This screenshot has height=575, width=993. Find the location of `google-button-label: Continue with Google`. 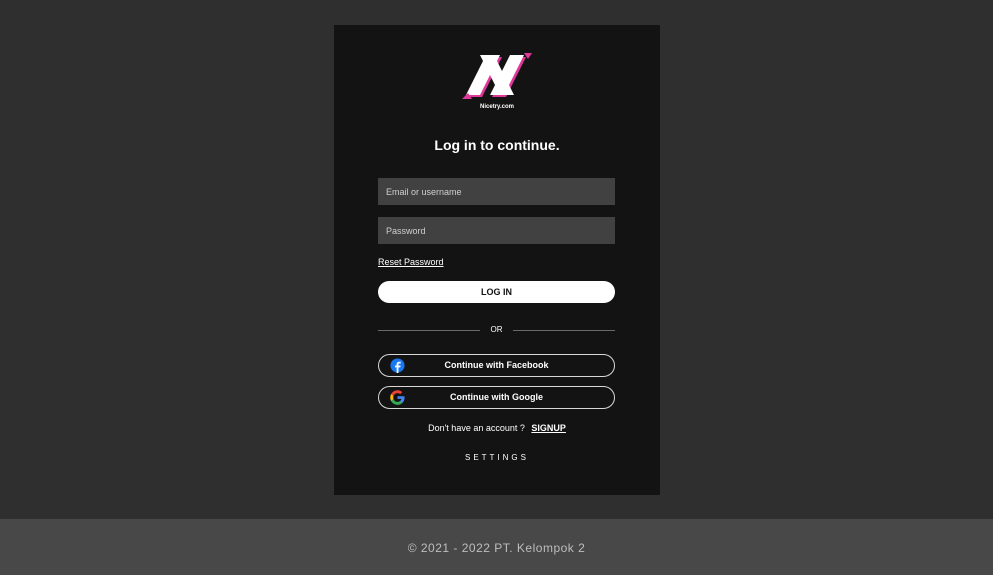

google-button-label: Continue with Google is located at coordinates (496, 397).